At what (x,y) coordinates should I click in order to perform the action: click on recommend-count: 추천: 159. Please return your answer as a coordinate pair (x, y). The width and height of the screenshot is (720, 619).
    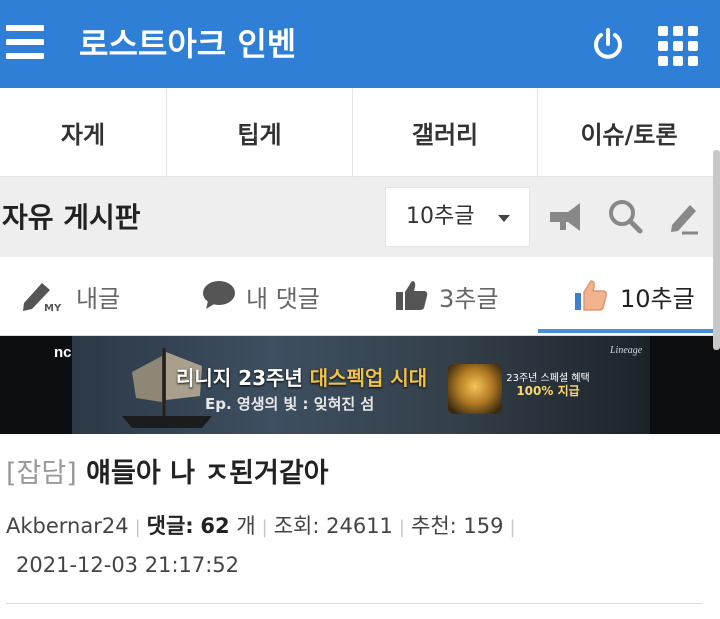
    Looking at the image, I should click on (457, 526).